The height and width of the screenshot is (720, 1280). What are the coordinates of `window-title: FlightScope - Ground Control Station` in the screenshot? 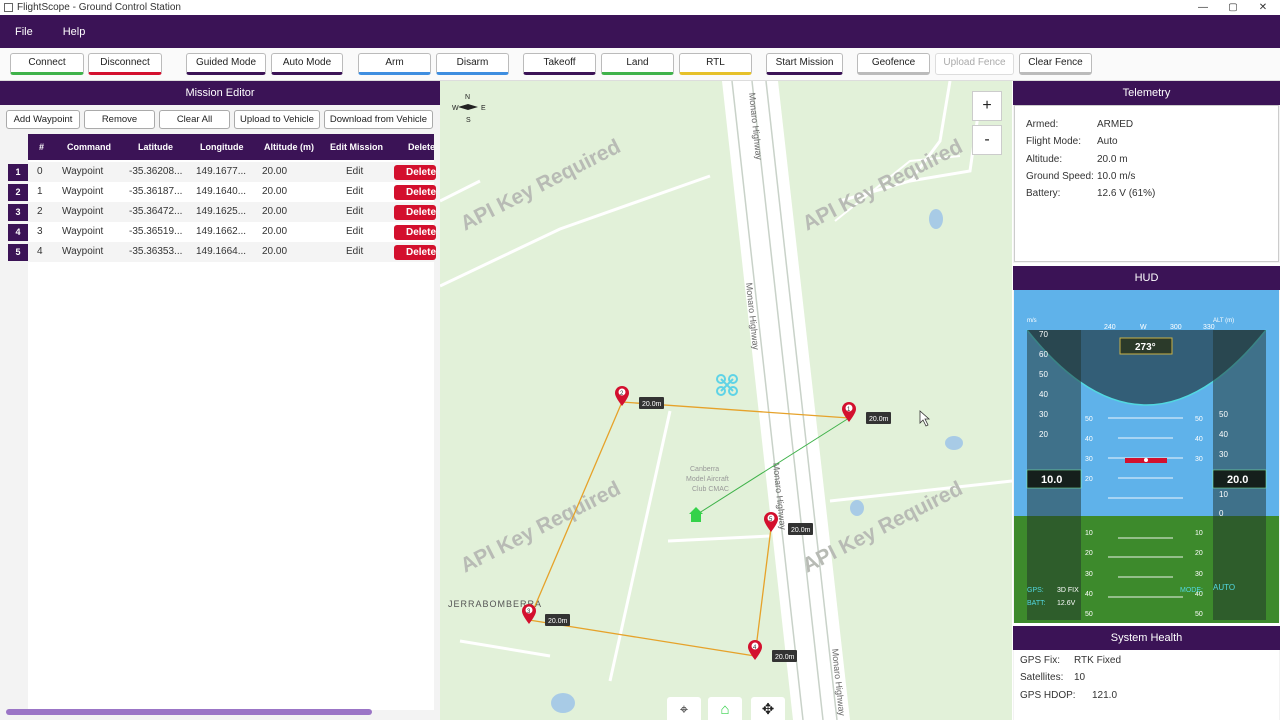 It's located at (99, 7).